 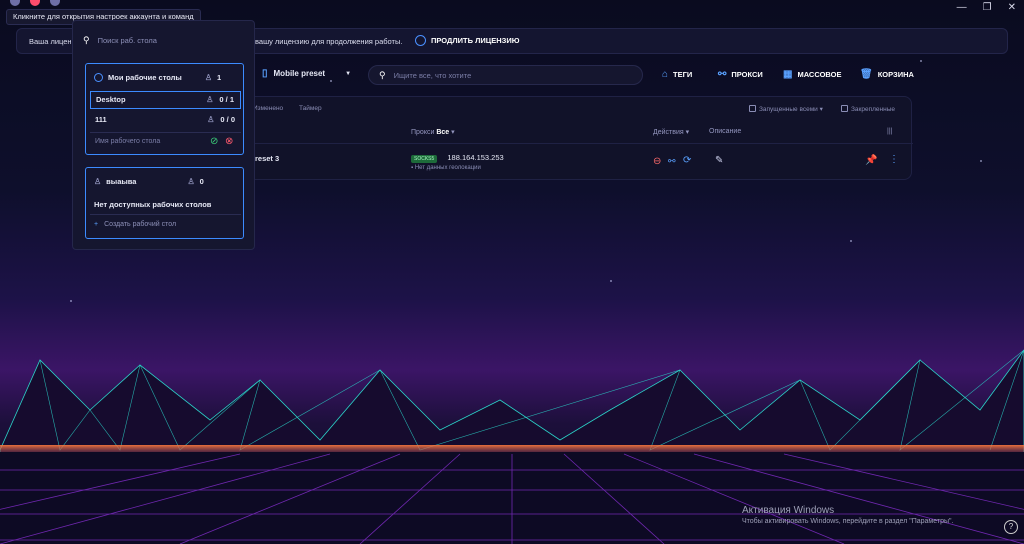 What do you see at coordinates (962, 7) in the screenshot?
I see `minimize-button: —` at bounding box center [962, 7].